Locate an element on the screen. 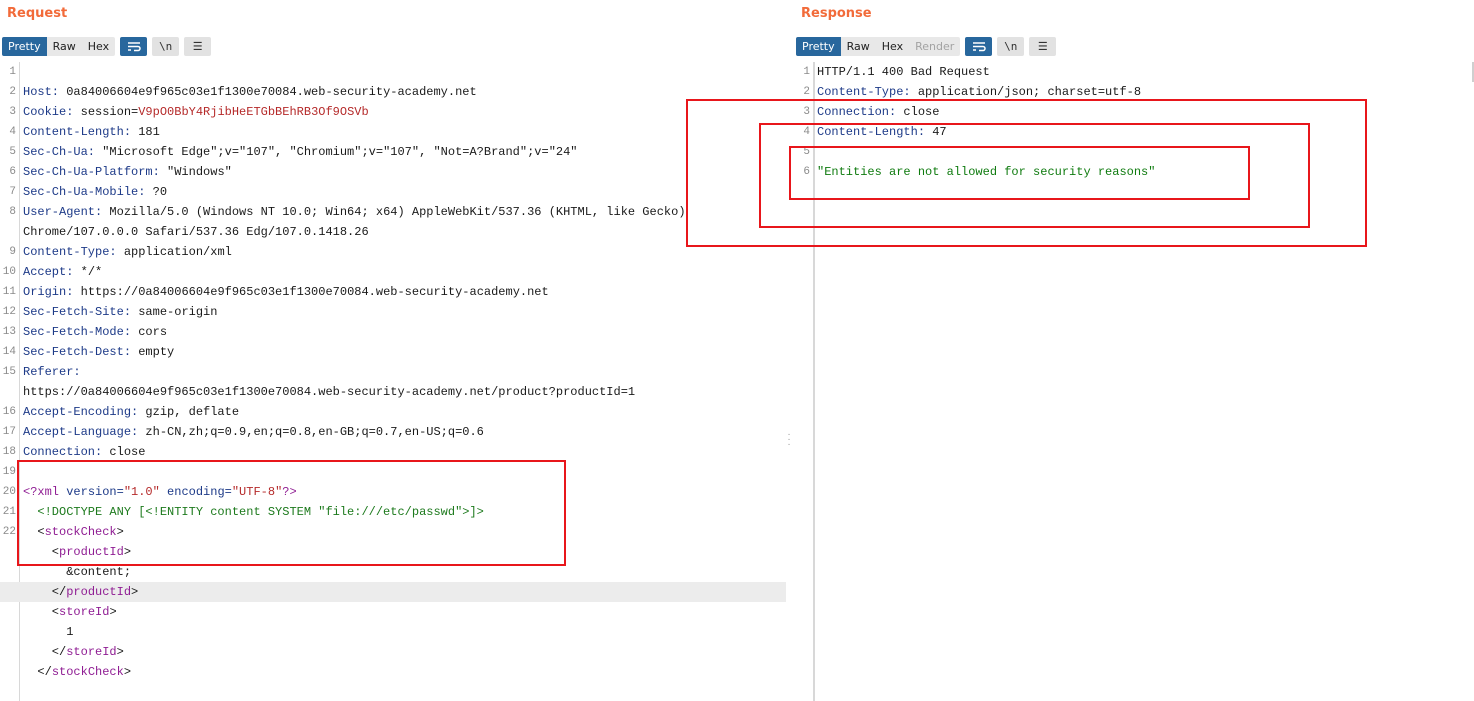 The image size is (1474, 701). request-line-text: </stockCheck> is located at coordinates (77, 672).